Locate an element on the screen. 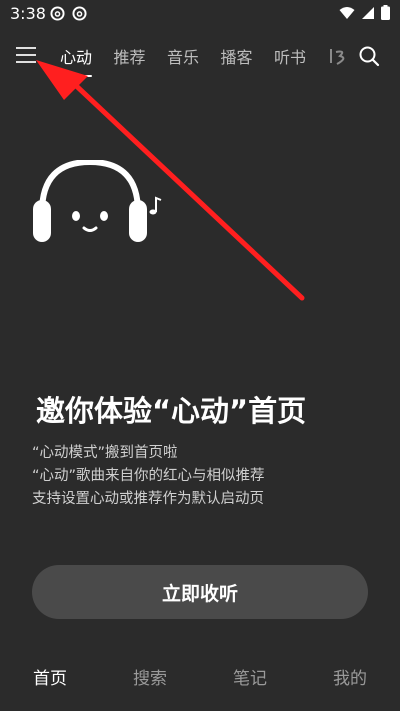 The width and height of the screenshot is (400, 711). top-nav: 心动 推荐 音乐 播客 听书 is located at coordinates (200, 56).